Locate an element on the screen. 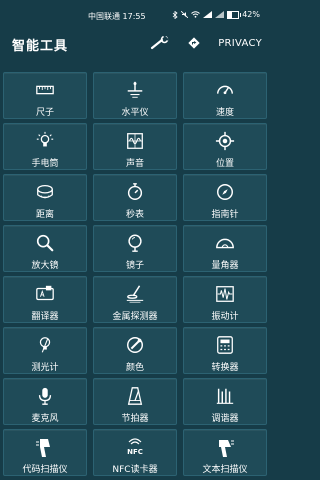  microphone-icon is located at coordinates (45, 396).